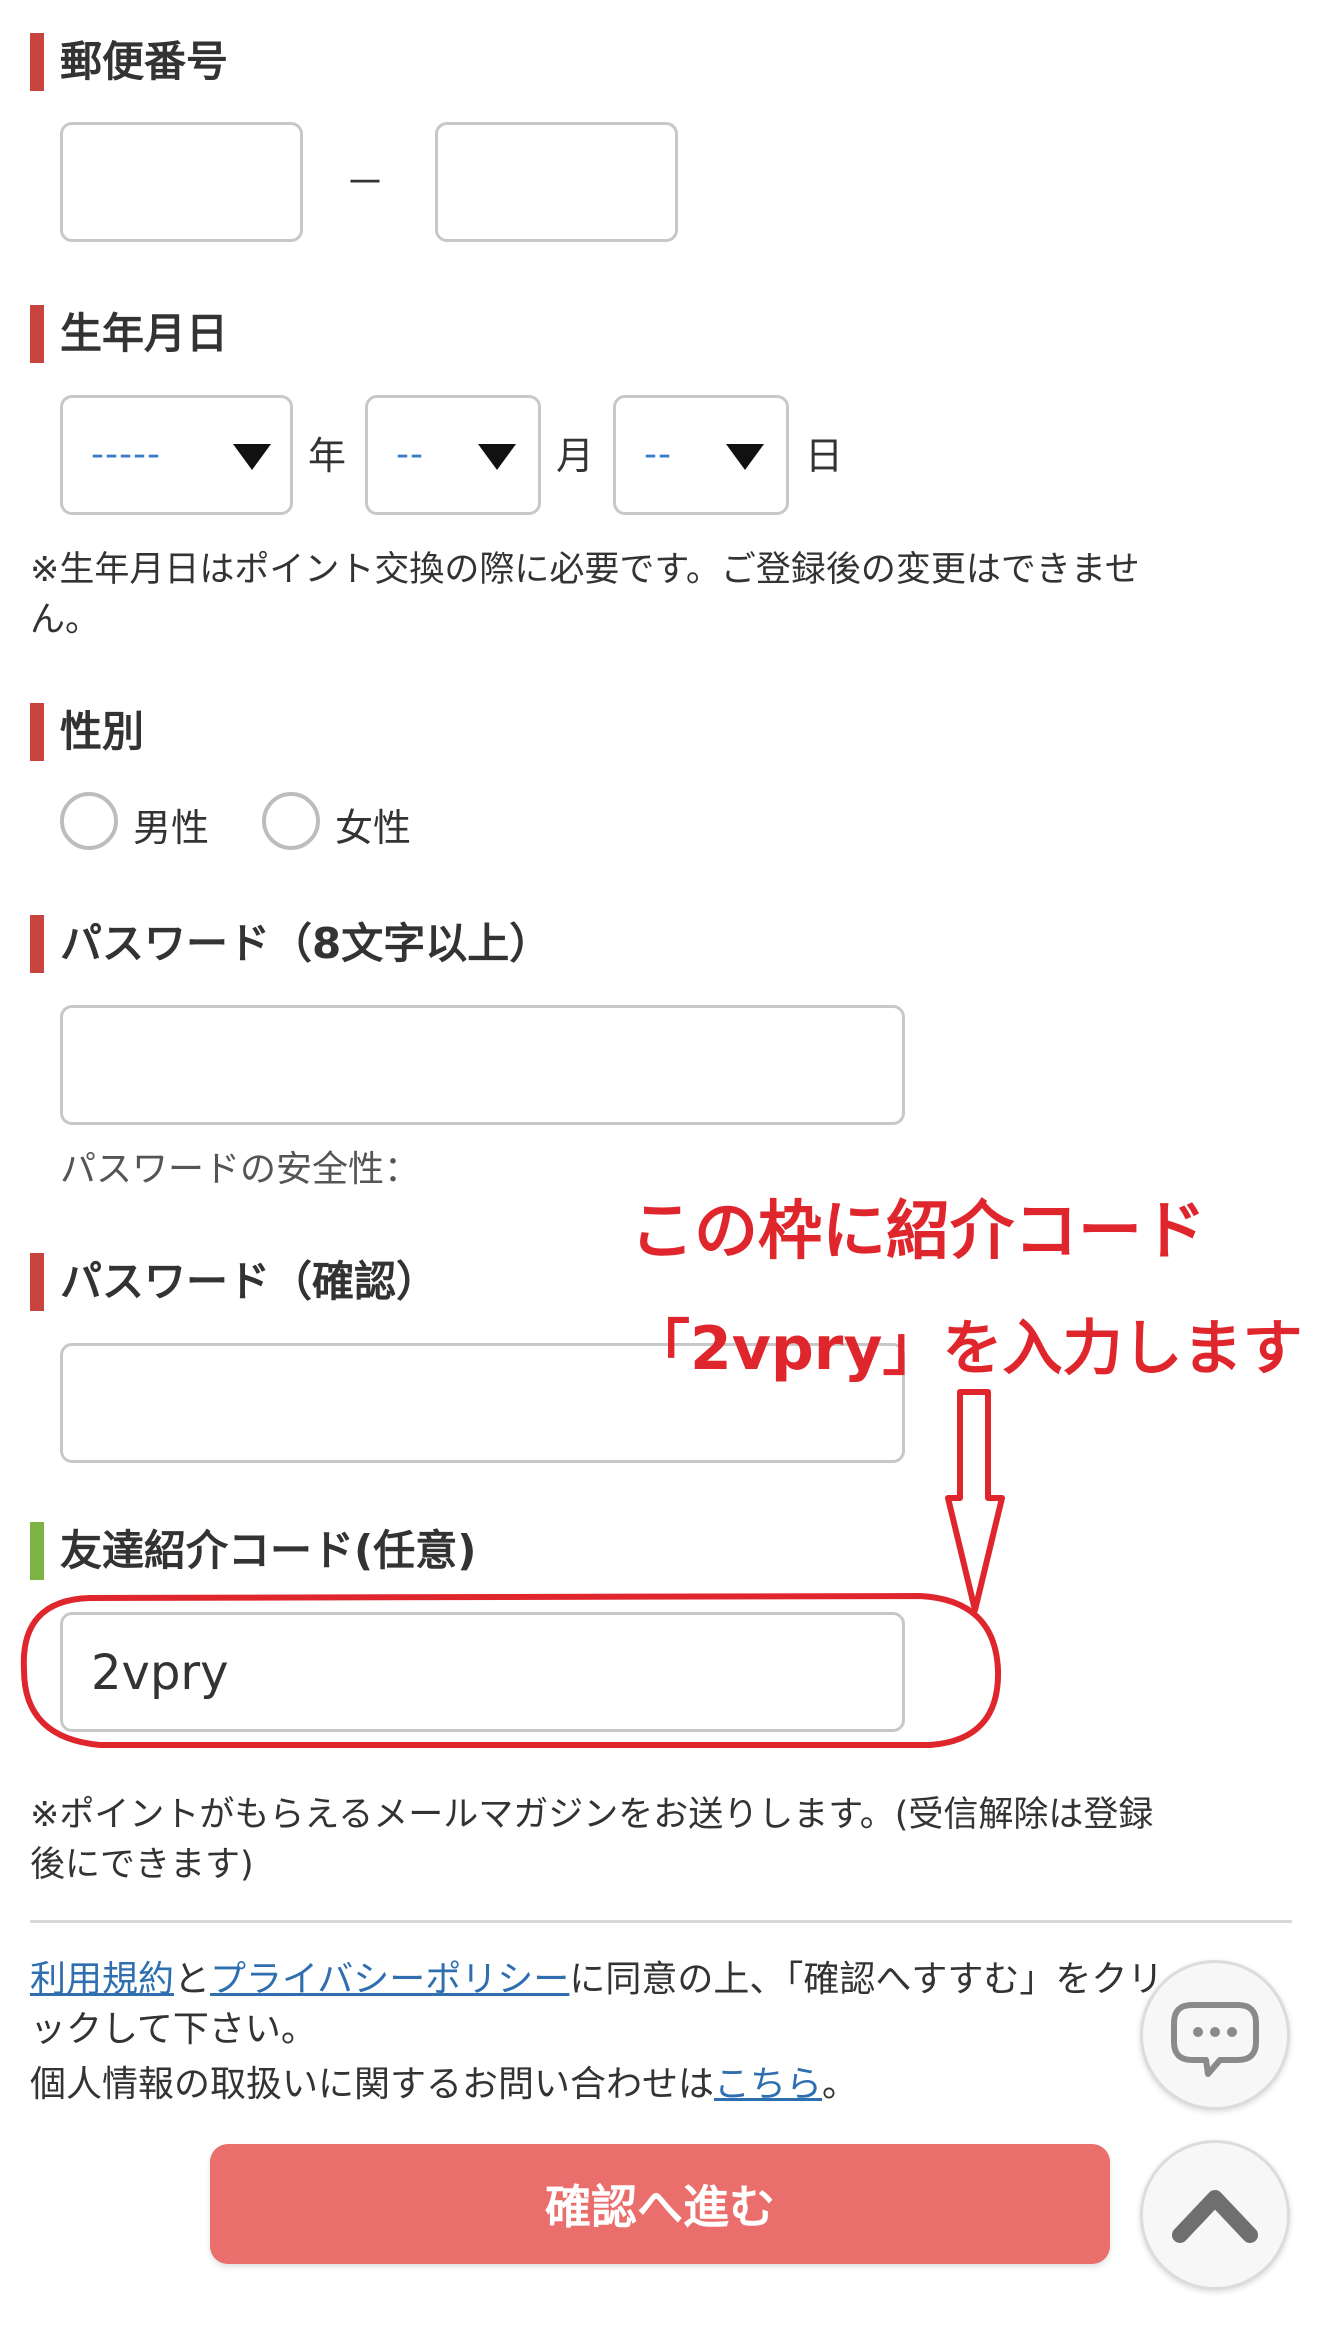  What do you see at coordinates (592, 1815) in the screenshot?
I see `mail-note-line1: ※ポイントがもらえるメールマガジンをお送りします。(受信解除は登録` at bounding box center [592, 1815].